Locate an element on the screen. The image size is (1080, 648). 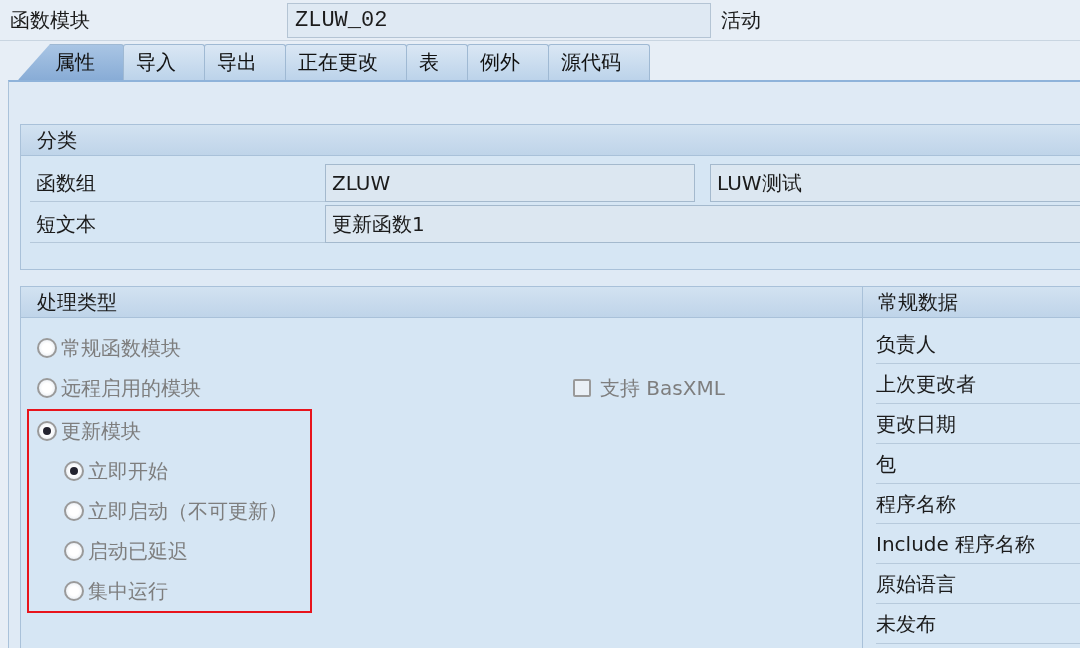
option-label: 更新模块 is located at coordinates (101, 431).